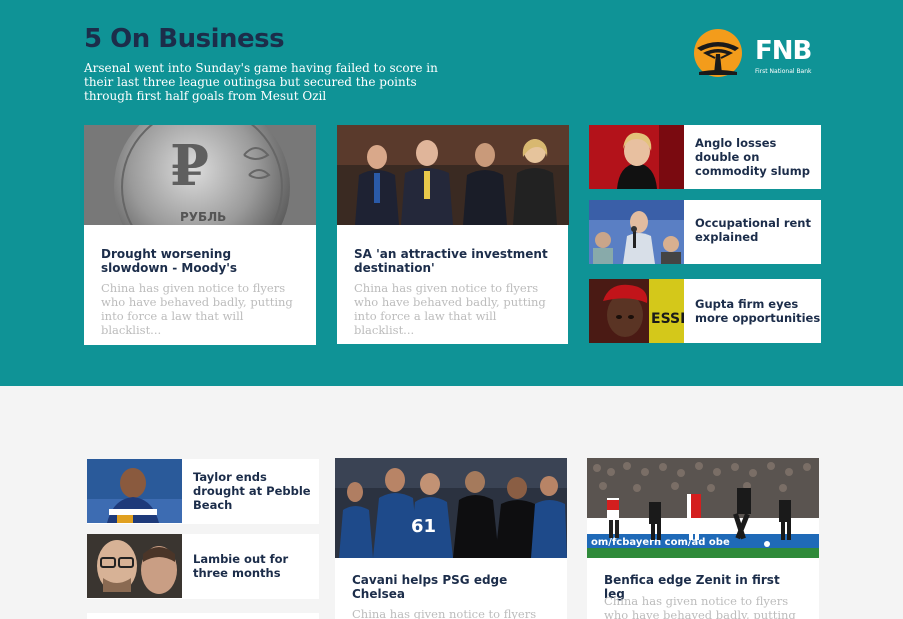 The height and width of the screenshot is (619, 903). I want to click on side-article-card: Lambie out for three months, so click(203, 566).